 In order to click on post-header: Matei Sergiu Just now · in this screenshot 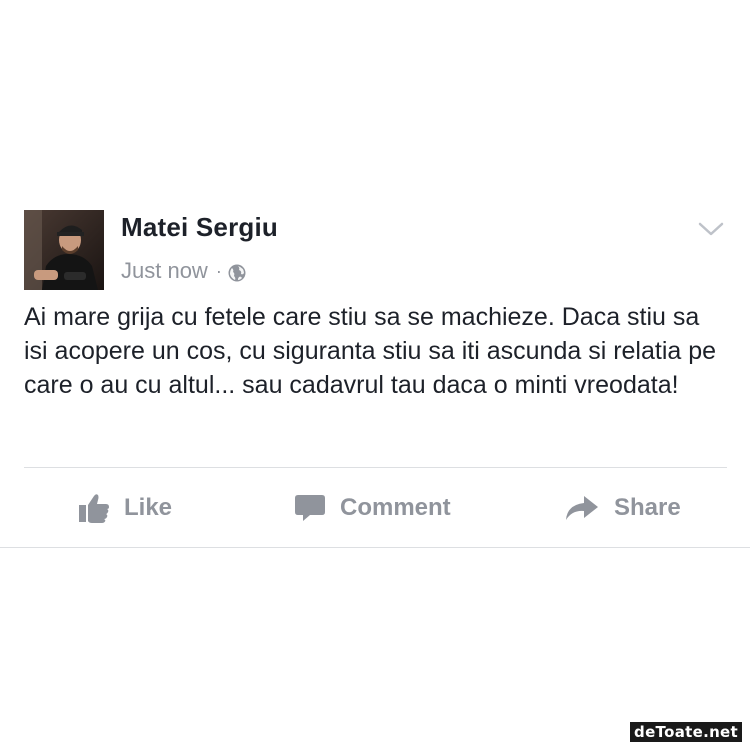, I will do `click(375, 240)`.